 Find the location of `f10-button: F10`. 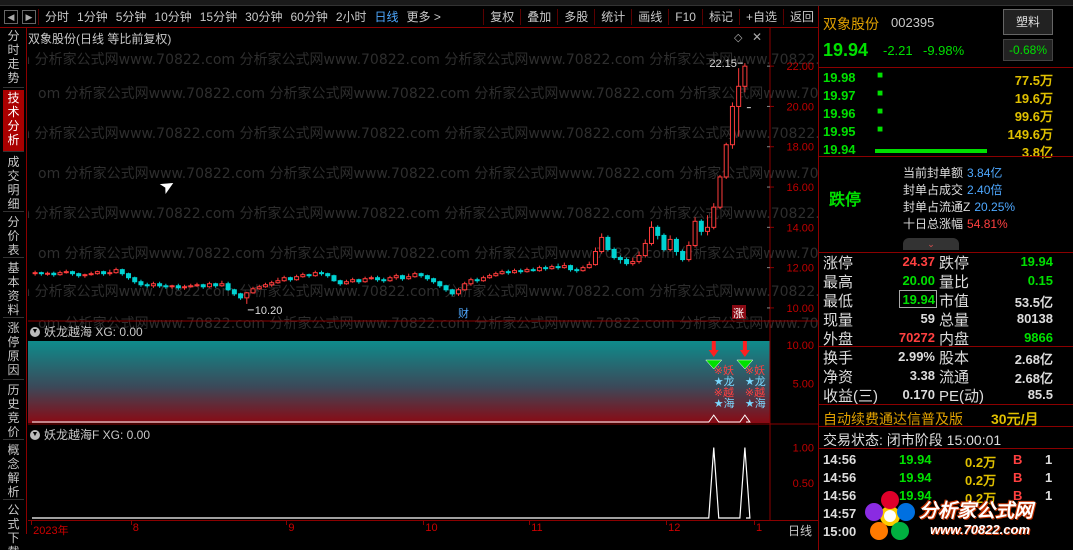

f10-button: F10 is located at coordinates (685, 17).